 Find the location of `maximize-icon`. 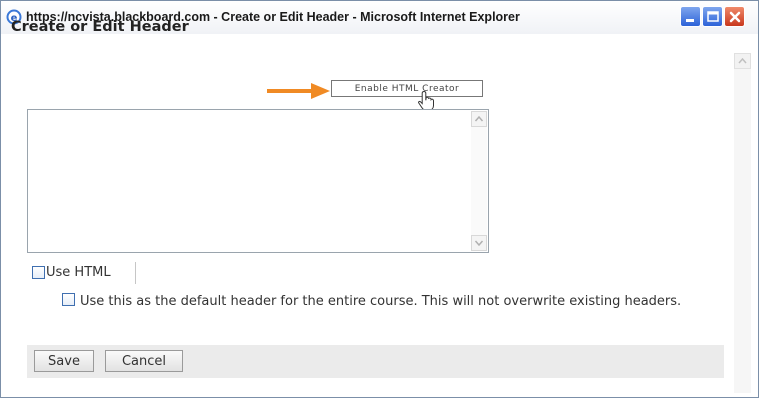

maximize-icon is located at coordinates (713, 16).